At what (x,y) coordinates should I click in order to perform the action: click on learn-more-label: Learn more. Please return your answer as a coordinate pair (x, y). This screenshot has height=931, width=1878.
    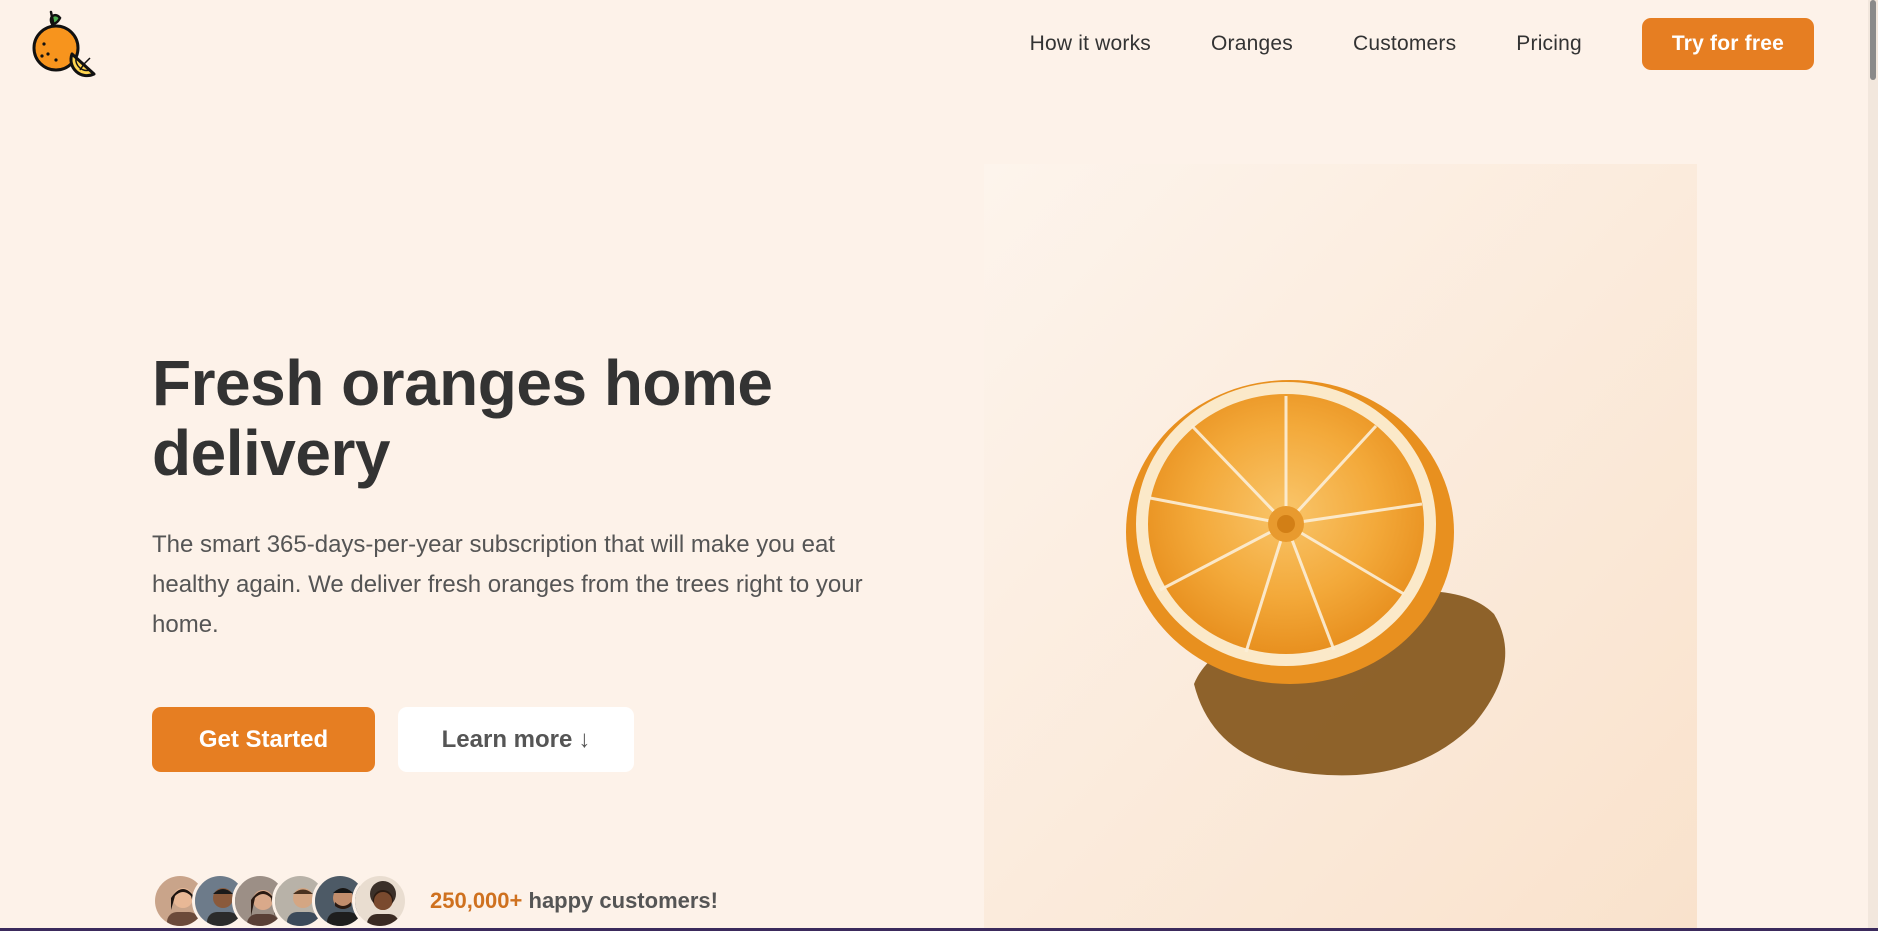
    Looking at the image, I should click on (507, 739).